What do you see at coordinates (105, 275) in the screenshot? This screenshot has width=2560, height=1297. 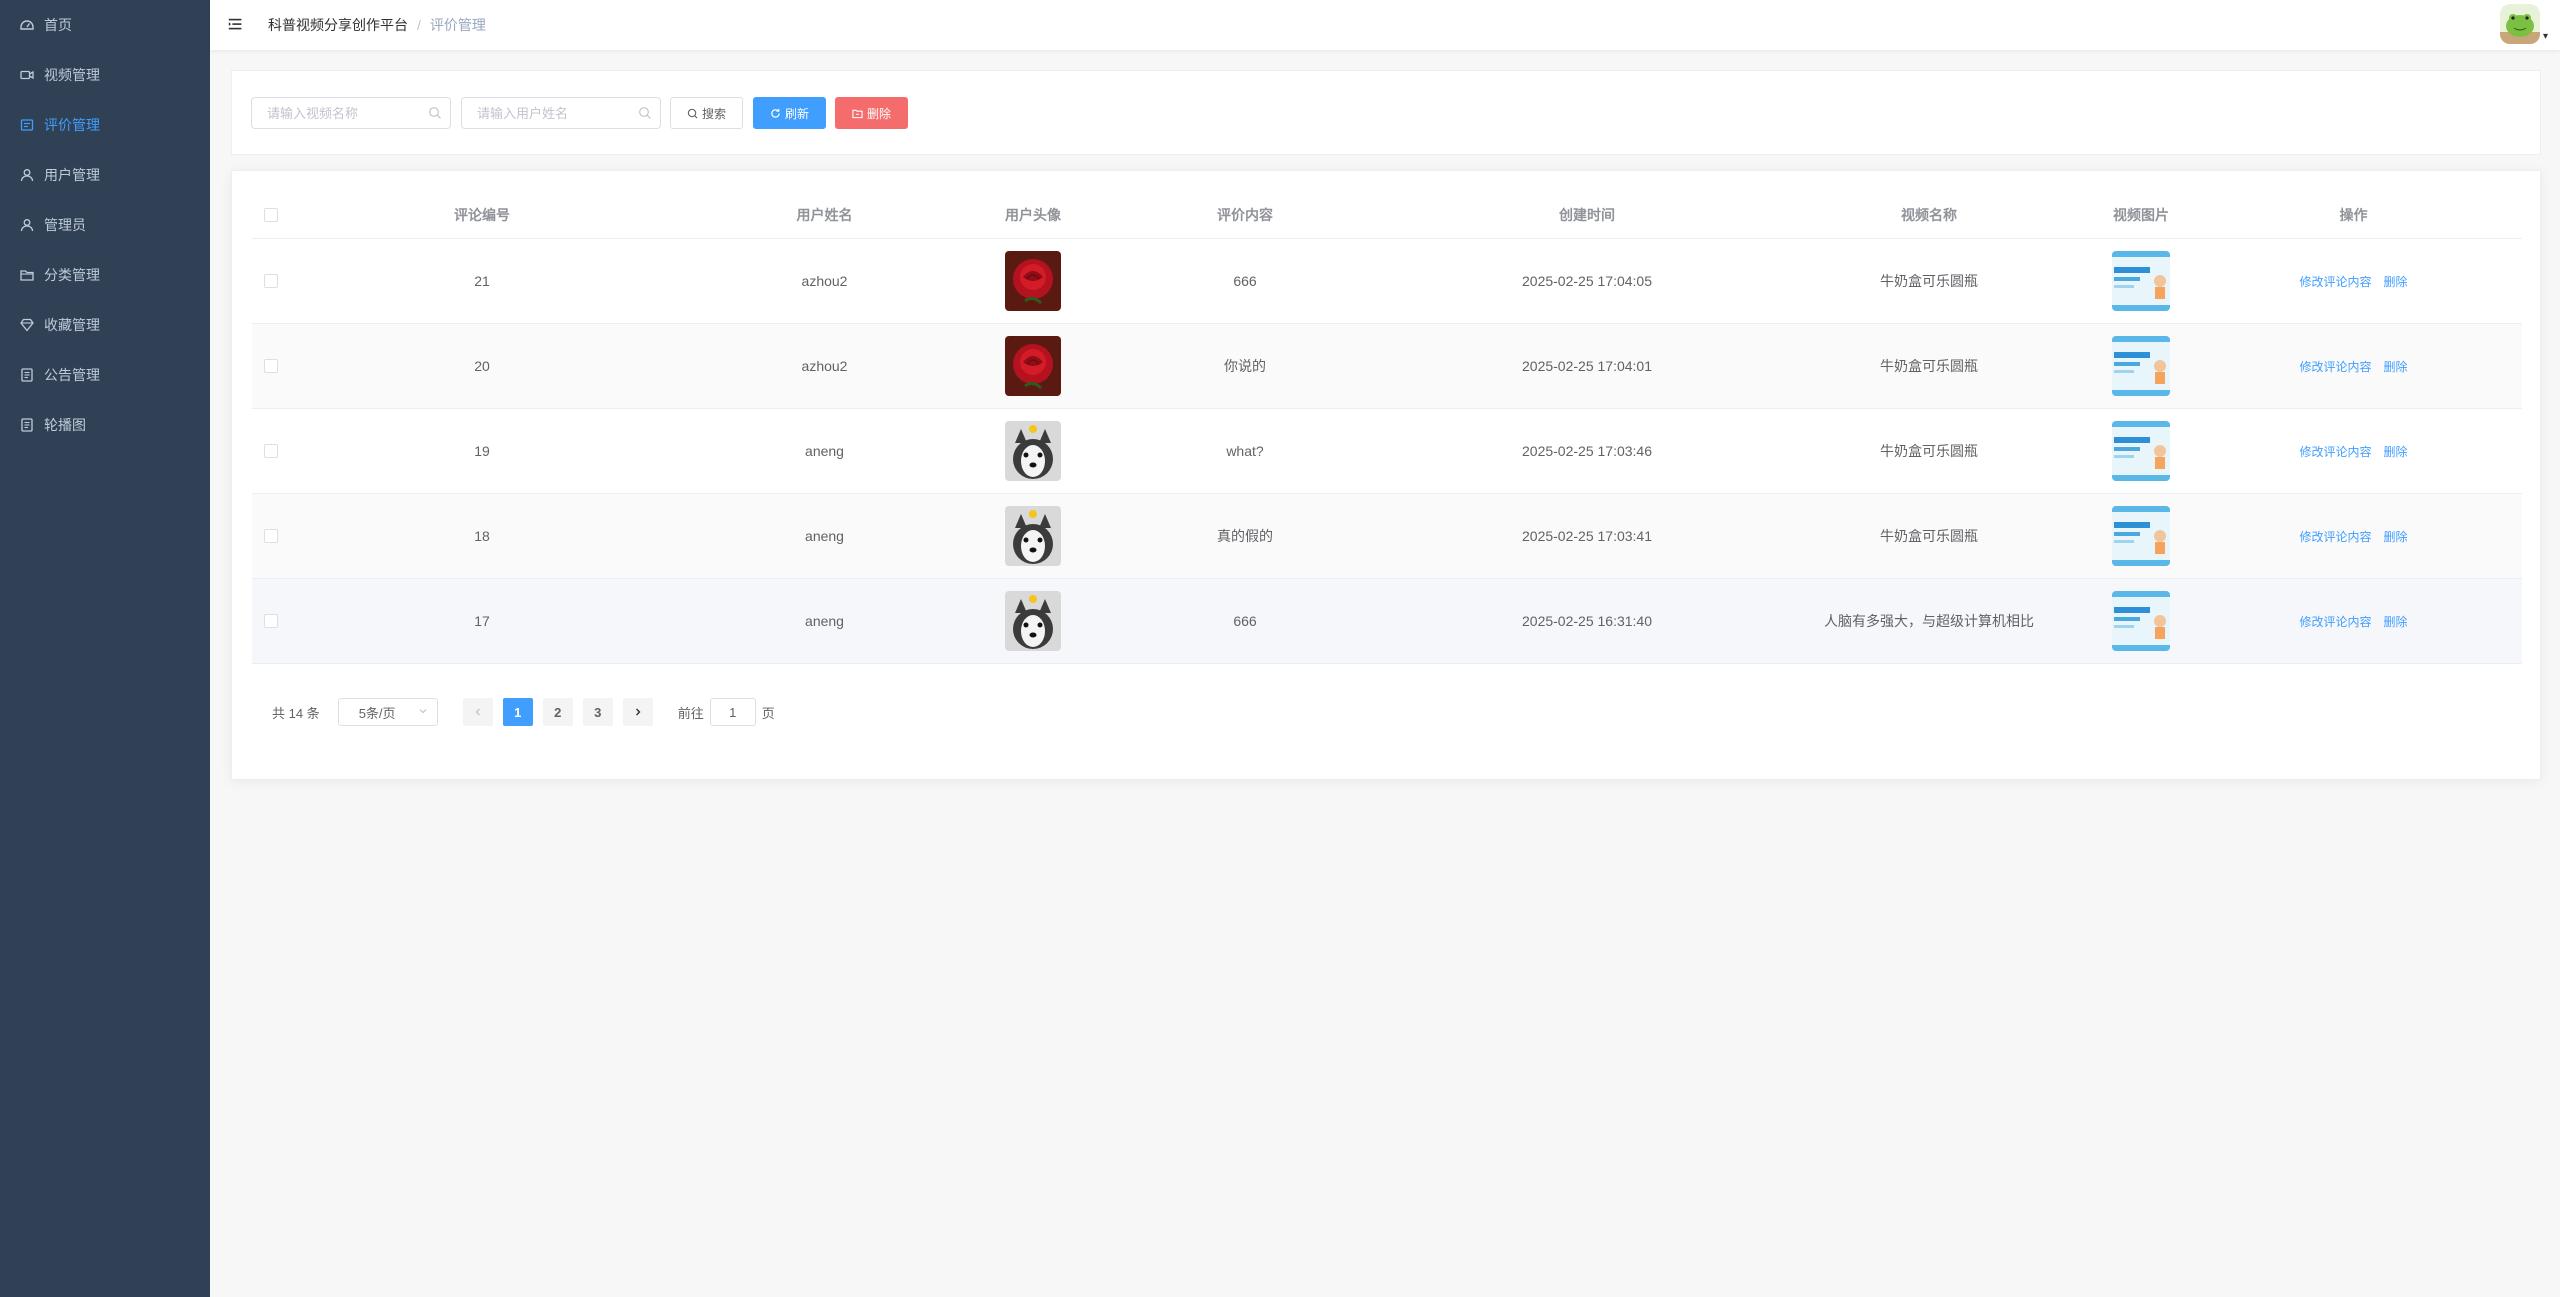 I see `sidebar-item-category: 分类管理` at bounding box center [105, 275].